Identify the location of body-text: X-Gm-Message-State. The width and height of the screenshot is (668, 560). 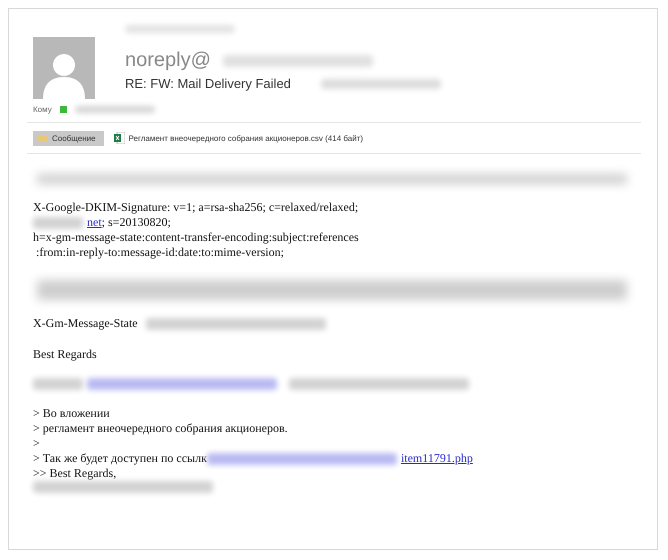
(85, 323).